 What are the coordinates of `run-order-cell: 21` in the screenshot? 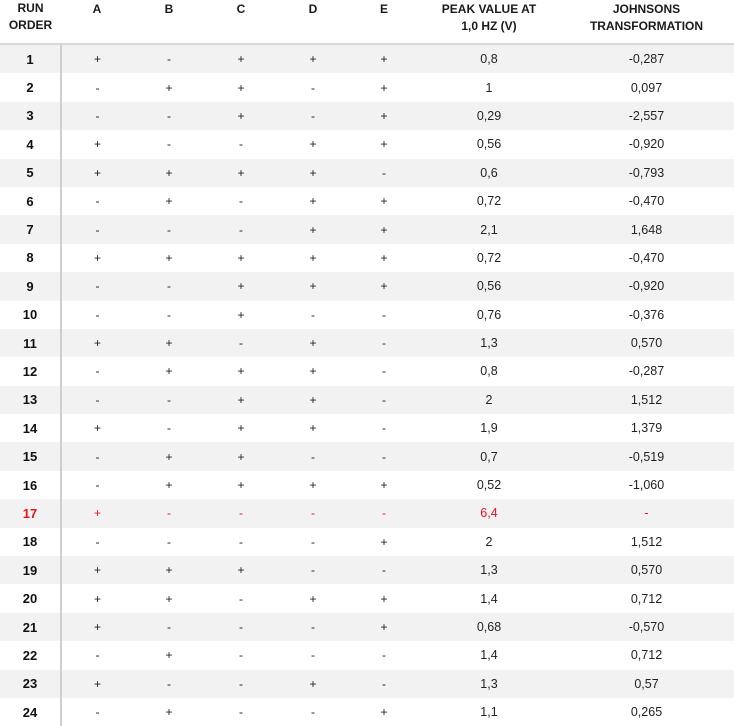 It's located at (31, 627).